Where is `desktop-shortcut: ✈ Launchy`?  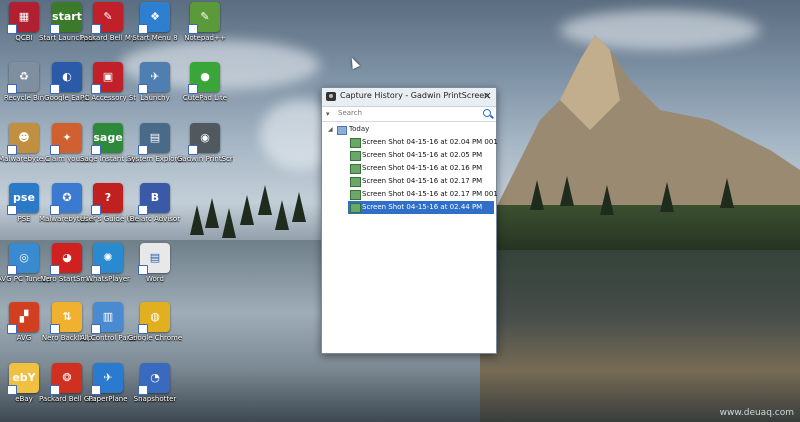 desktop-shortcut: ✈ Launchy is located at coordinates (155, 82).